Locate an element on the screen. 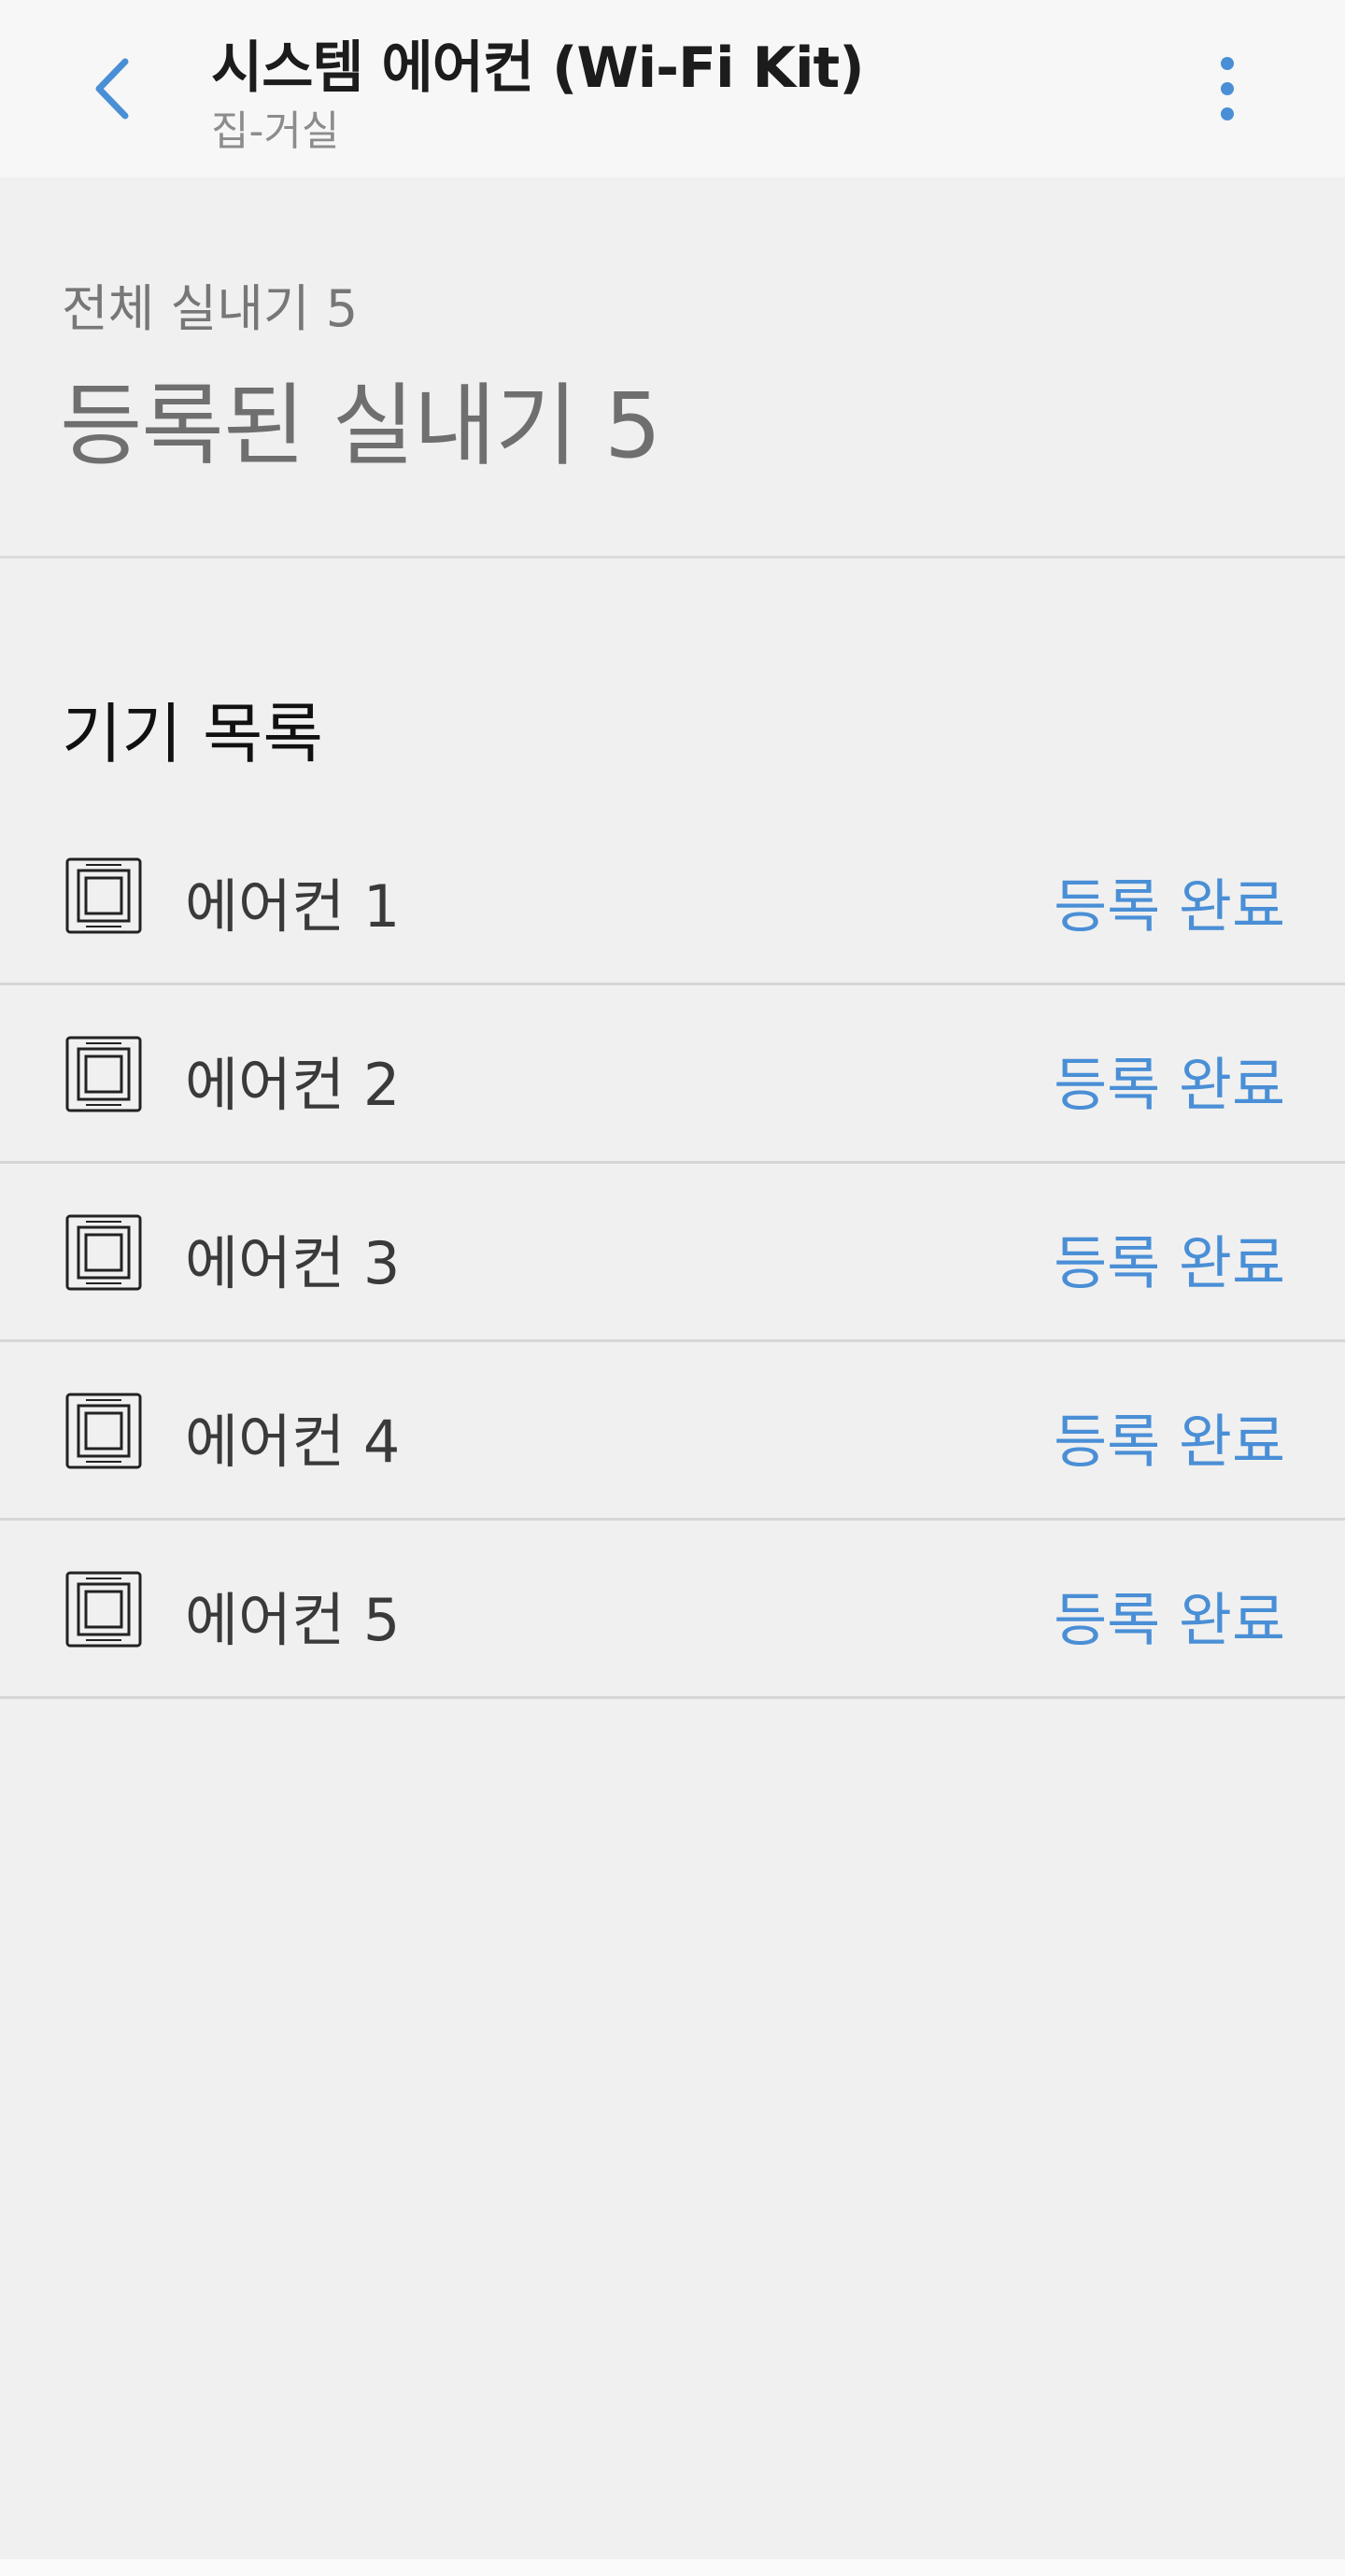 The image size is (1345, 2576). bottom-edge is located at coordinates (672, 2567).